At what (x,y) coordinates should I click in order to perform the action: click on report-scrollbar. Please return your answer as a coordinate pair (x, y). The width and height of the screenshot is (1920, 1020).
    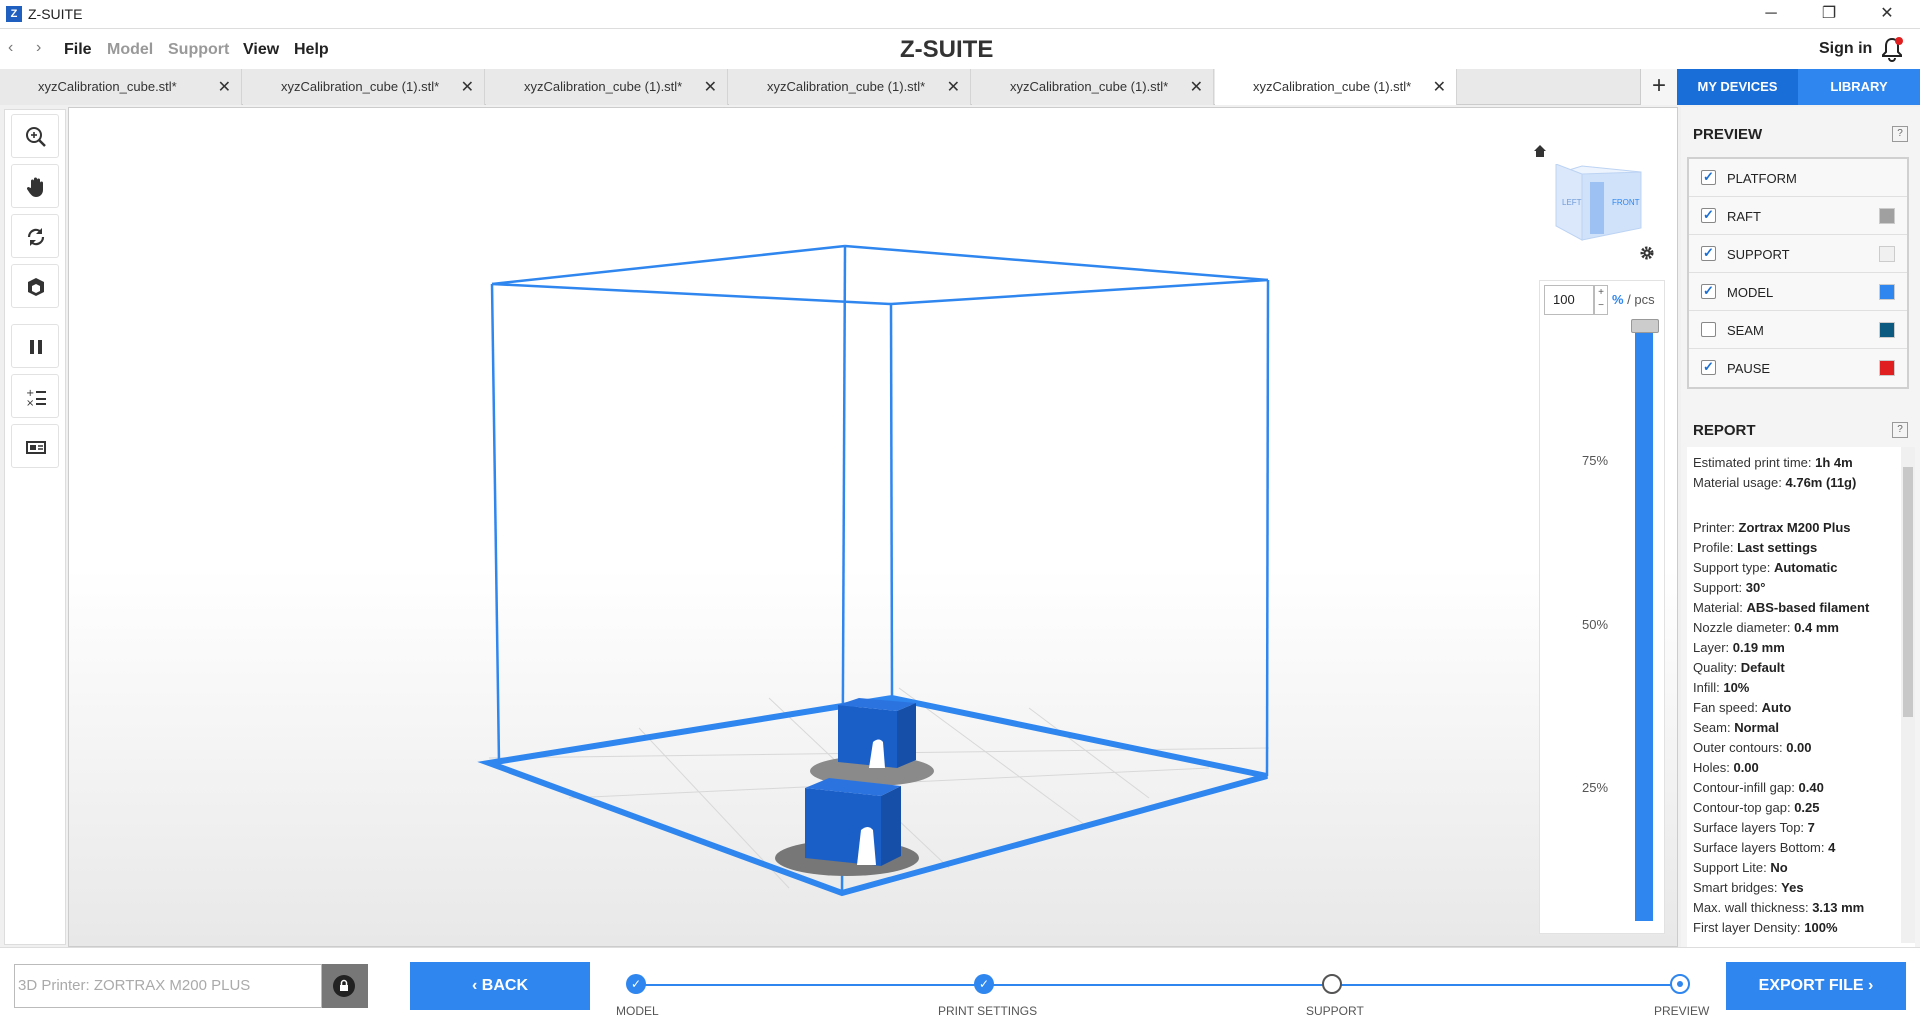
    Looking at the image, I should click on (1908, 695).